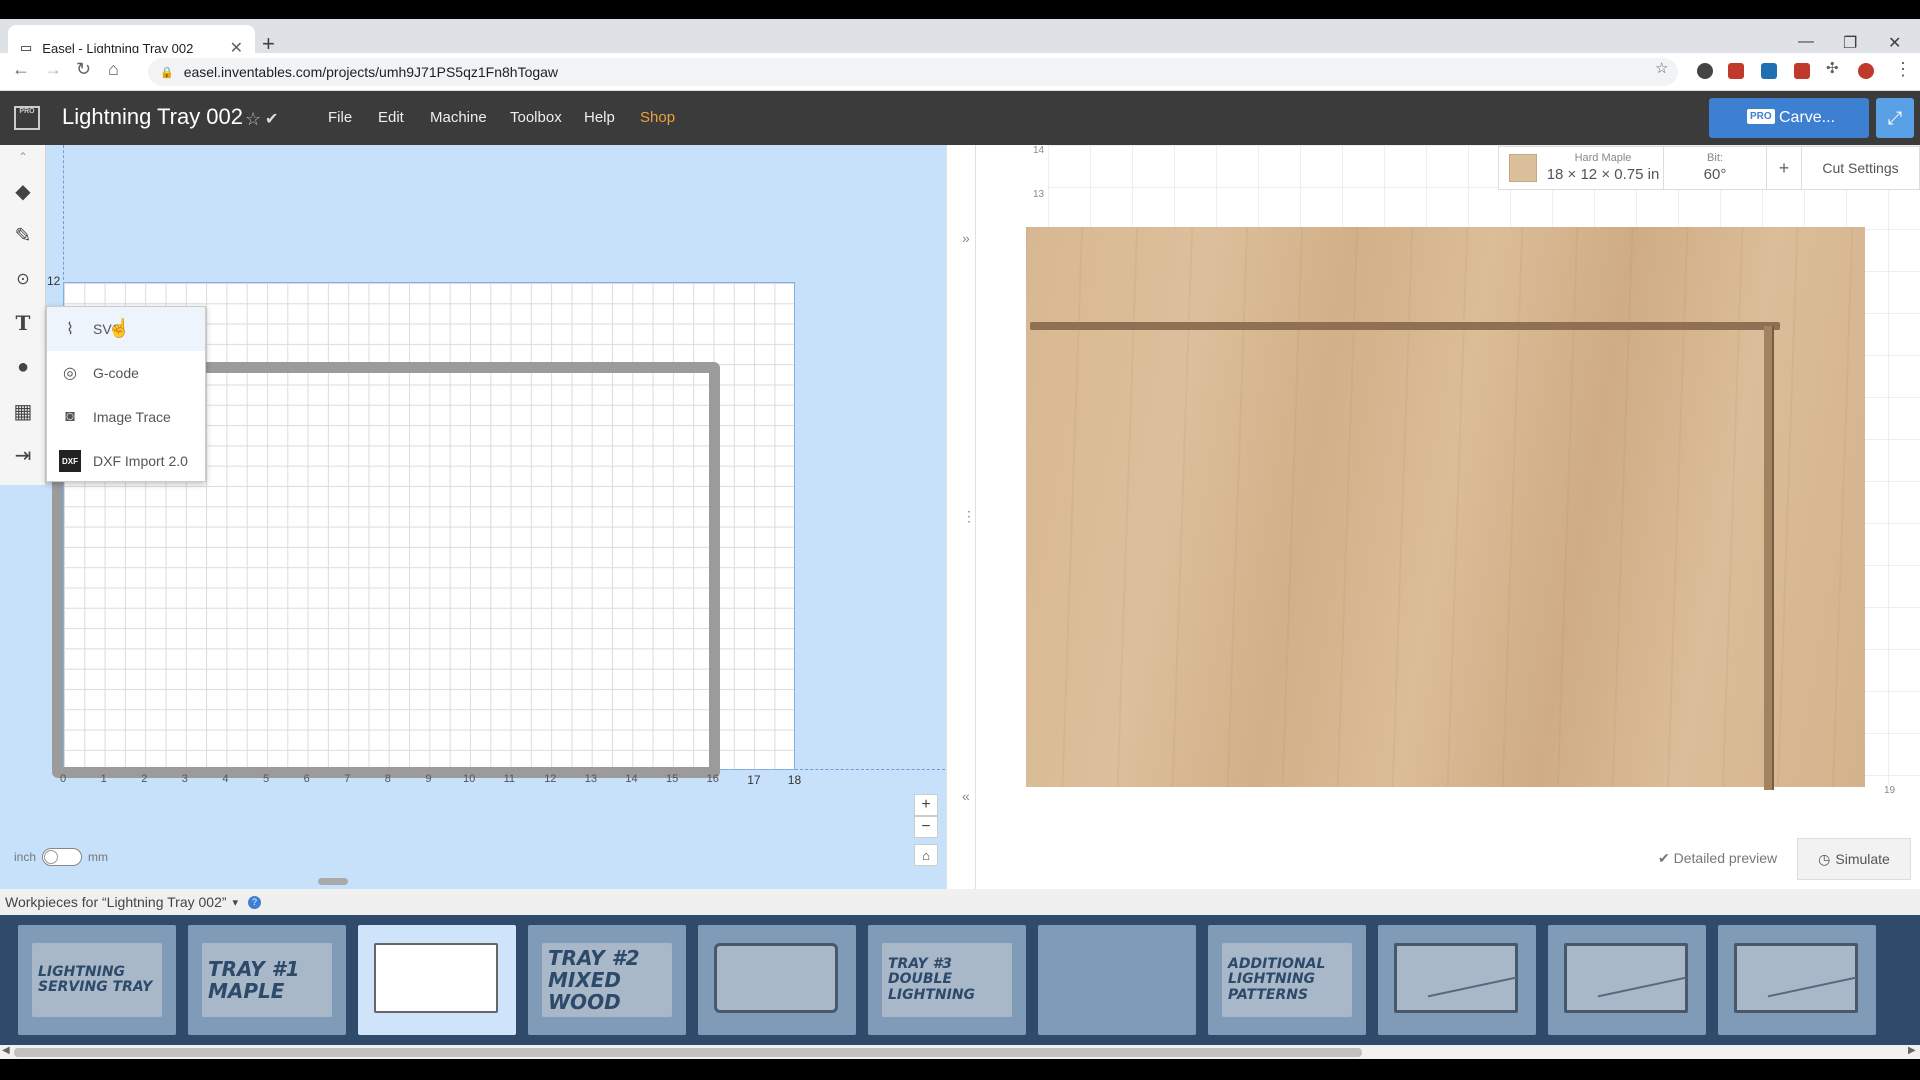 This screenshot has width=1920, height=1080. I want to click on image-trace-label: Image Trace, so click(132, 417).